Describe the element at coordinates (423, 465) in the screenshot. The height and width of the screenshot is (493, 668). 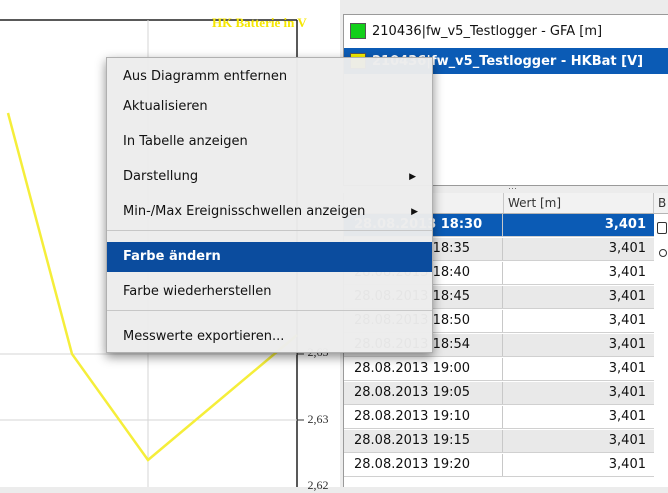
I see `cell-timestamp: 28.08.2013 19:20` at that location.